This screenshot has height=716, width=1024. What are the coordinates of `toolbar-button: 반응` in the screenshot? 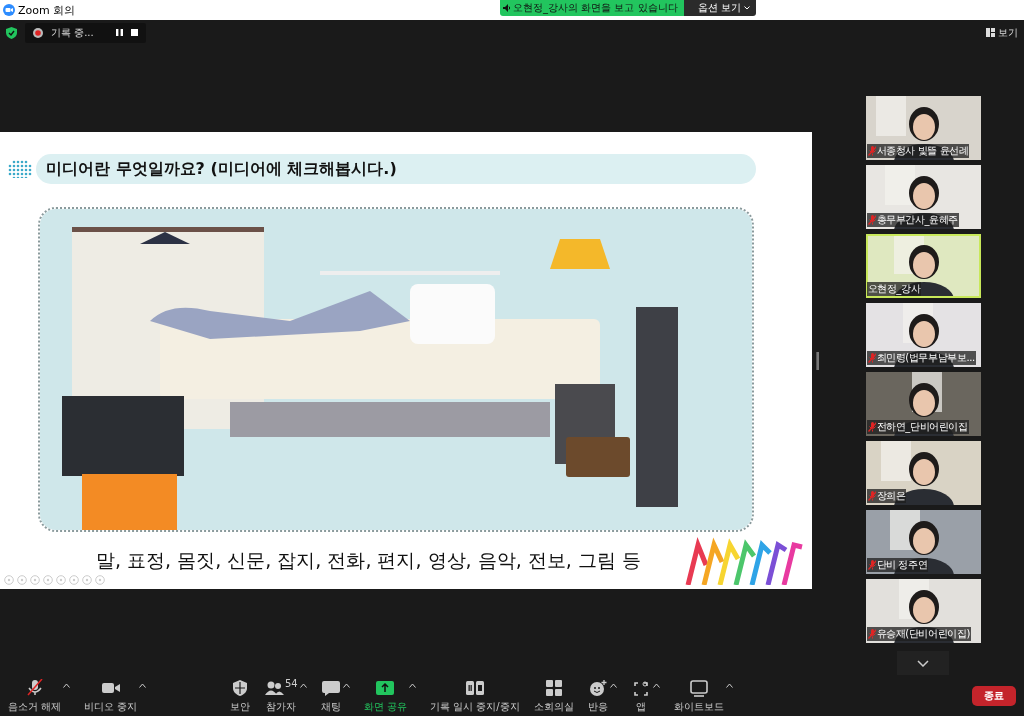 It's located at (597, 696).